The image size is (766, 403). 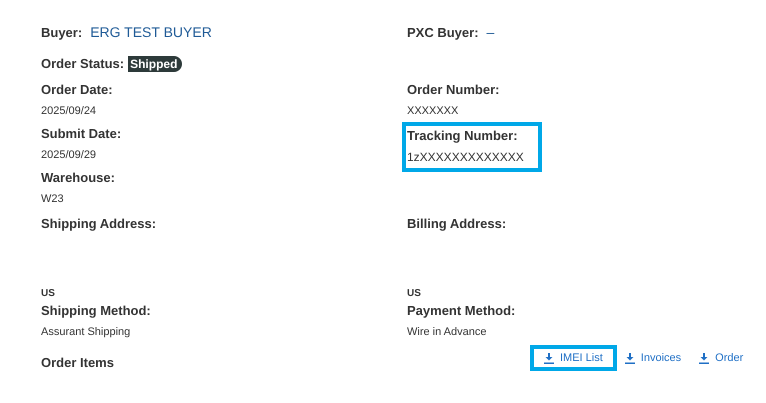 What do you see at coordinates (463, 136) in the screenshot?
I see `field-label: Tracking Number:` at bounding box center [463, 136].